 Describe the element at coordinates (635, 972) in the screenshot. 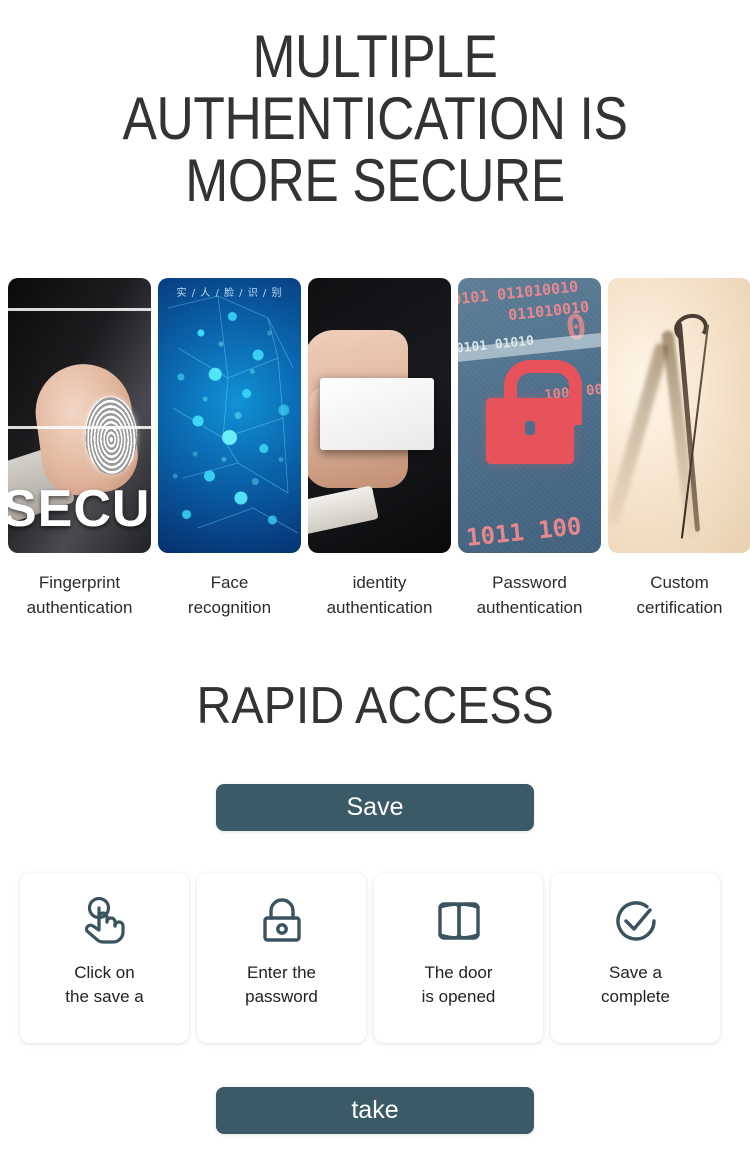

I see `step-label-line1: Save a` at that location.